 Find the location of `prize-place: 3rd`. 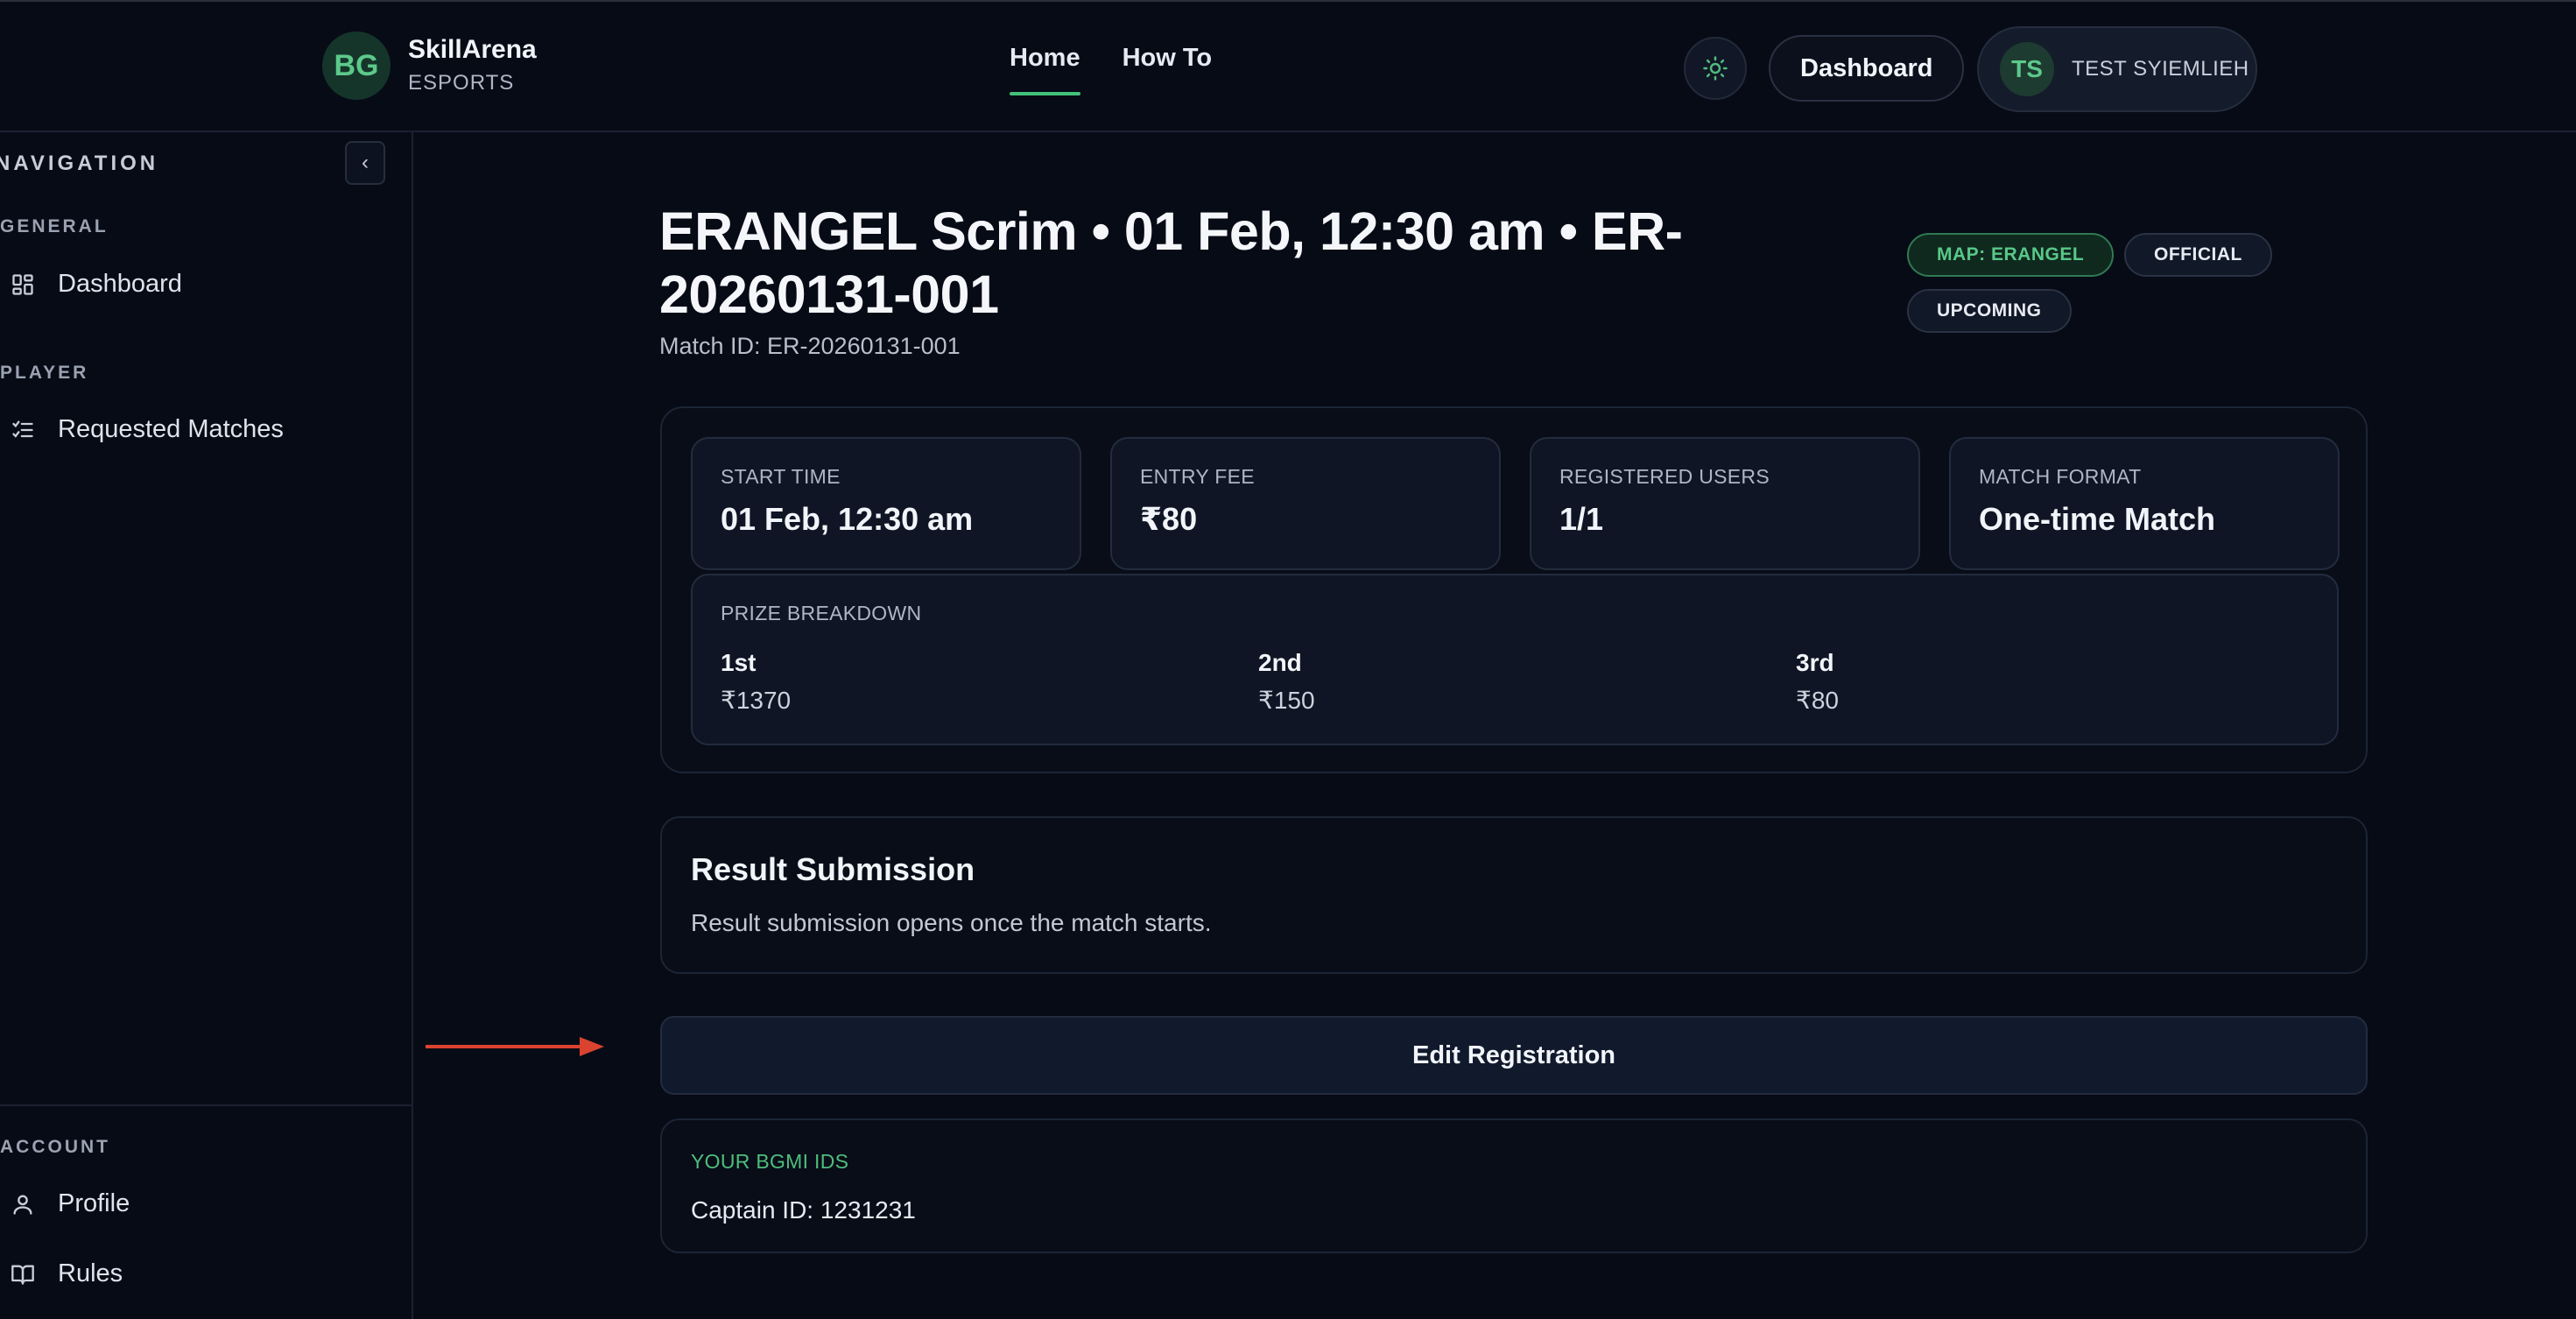

prize-place: 3rd is located at coordinates (1815, 662).